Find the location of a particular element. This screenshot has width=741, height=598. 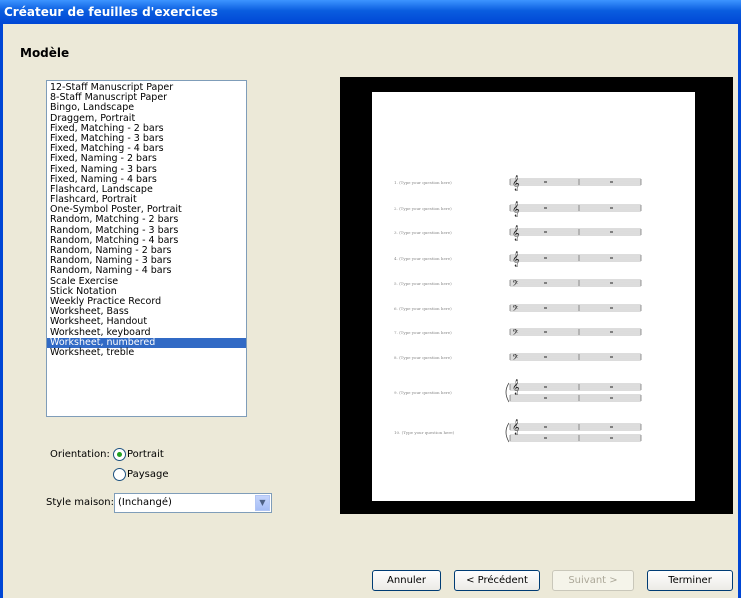

finish-button: Terminer is located at coordinates (690, 580).